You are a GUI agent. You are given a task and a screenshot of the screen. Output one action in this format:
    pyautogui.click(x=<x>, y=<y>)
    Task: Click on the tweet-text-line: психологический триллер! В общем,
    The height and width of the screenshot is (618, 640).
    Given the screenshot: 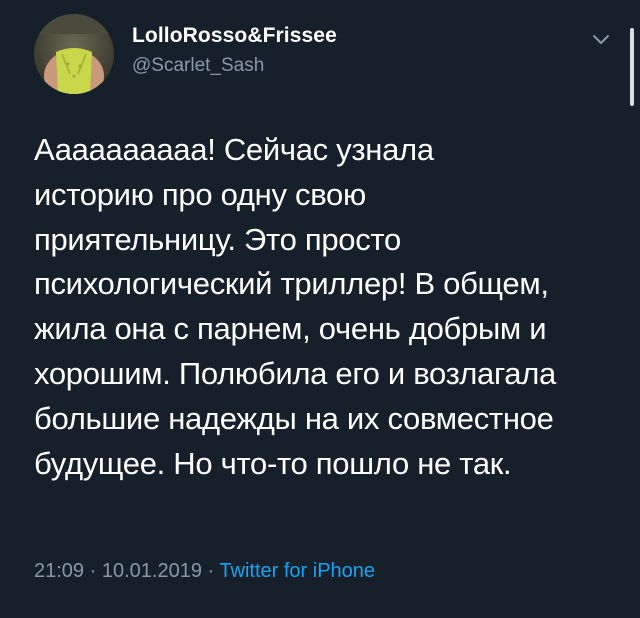 What is the action you would take?
    pyautogui.click(x=291, y=284)
    